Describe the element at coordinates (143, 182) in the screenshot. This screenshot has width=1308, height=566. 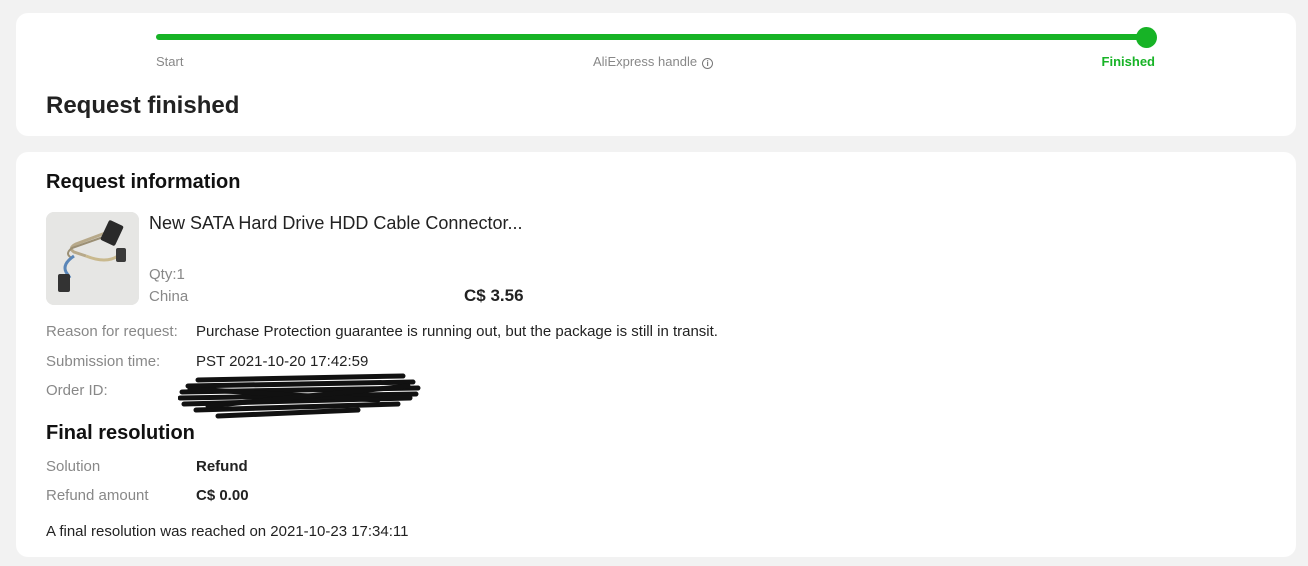
I see `request-information-heading: Request information` at that location.